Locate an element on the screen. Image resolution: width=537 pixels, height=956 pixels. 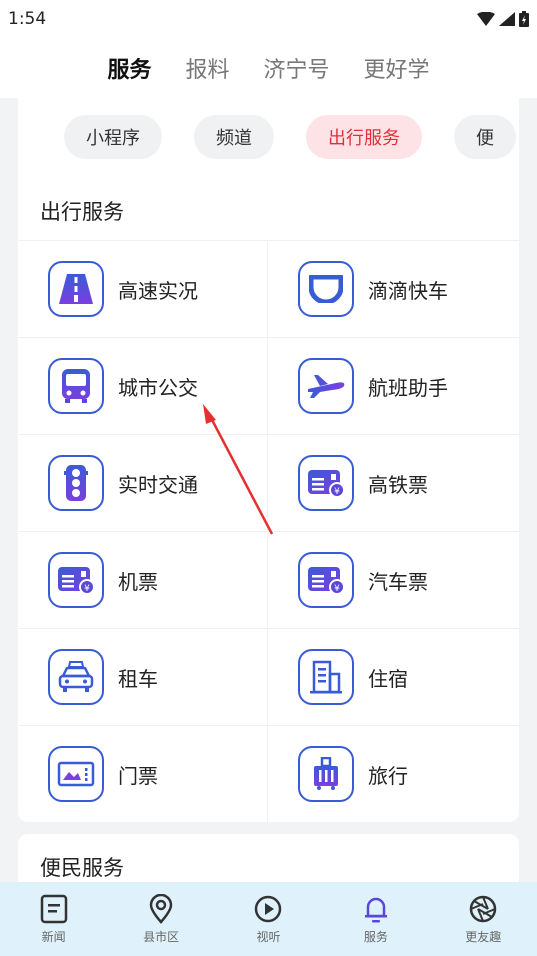
battery-icon is located at coordinates (524, 19).